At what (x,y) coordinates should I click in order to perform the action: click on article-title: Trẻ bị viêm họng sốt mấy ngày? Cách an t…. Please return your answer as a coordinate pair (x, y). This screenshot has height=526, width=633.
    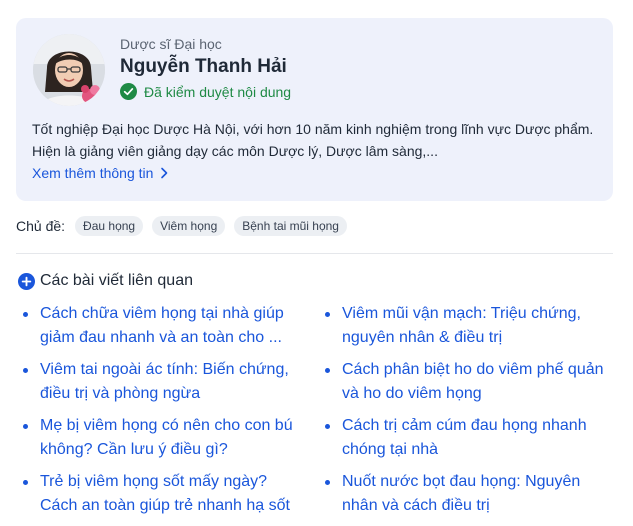
    Looking at the image, I should click on (165, 493).